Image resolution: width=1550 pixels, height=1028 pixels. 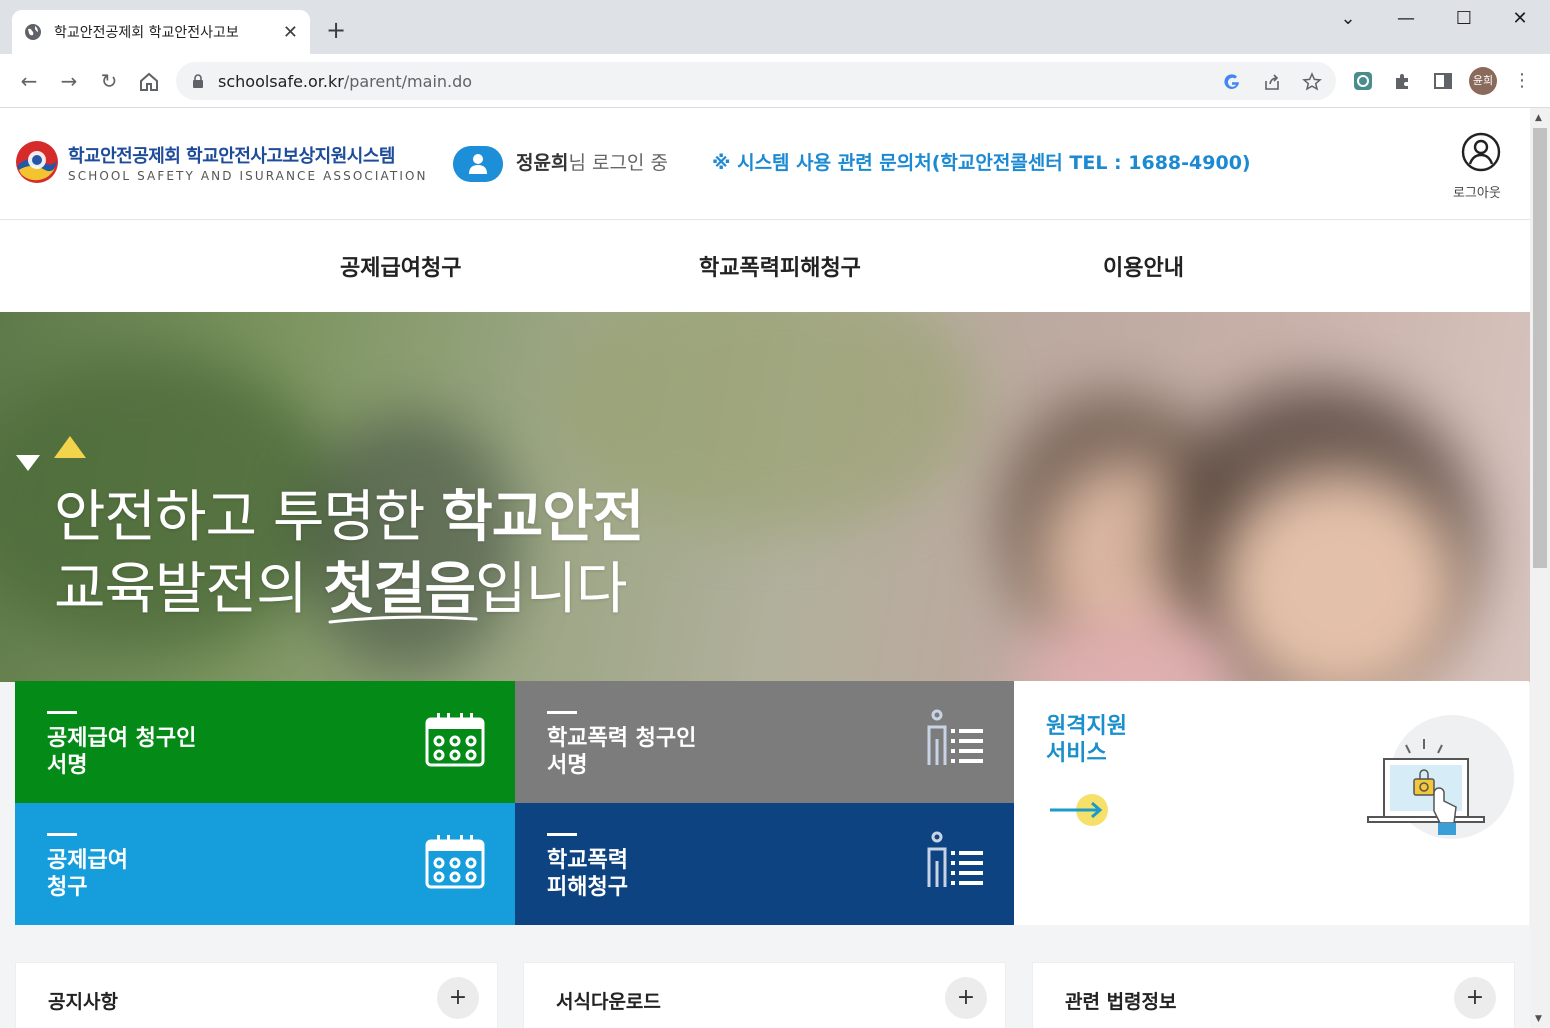 I want to click on logout-user-icon, so click(x=1481, y=152).